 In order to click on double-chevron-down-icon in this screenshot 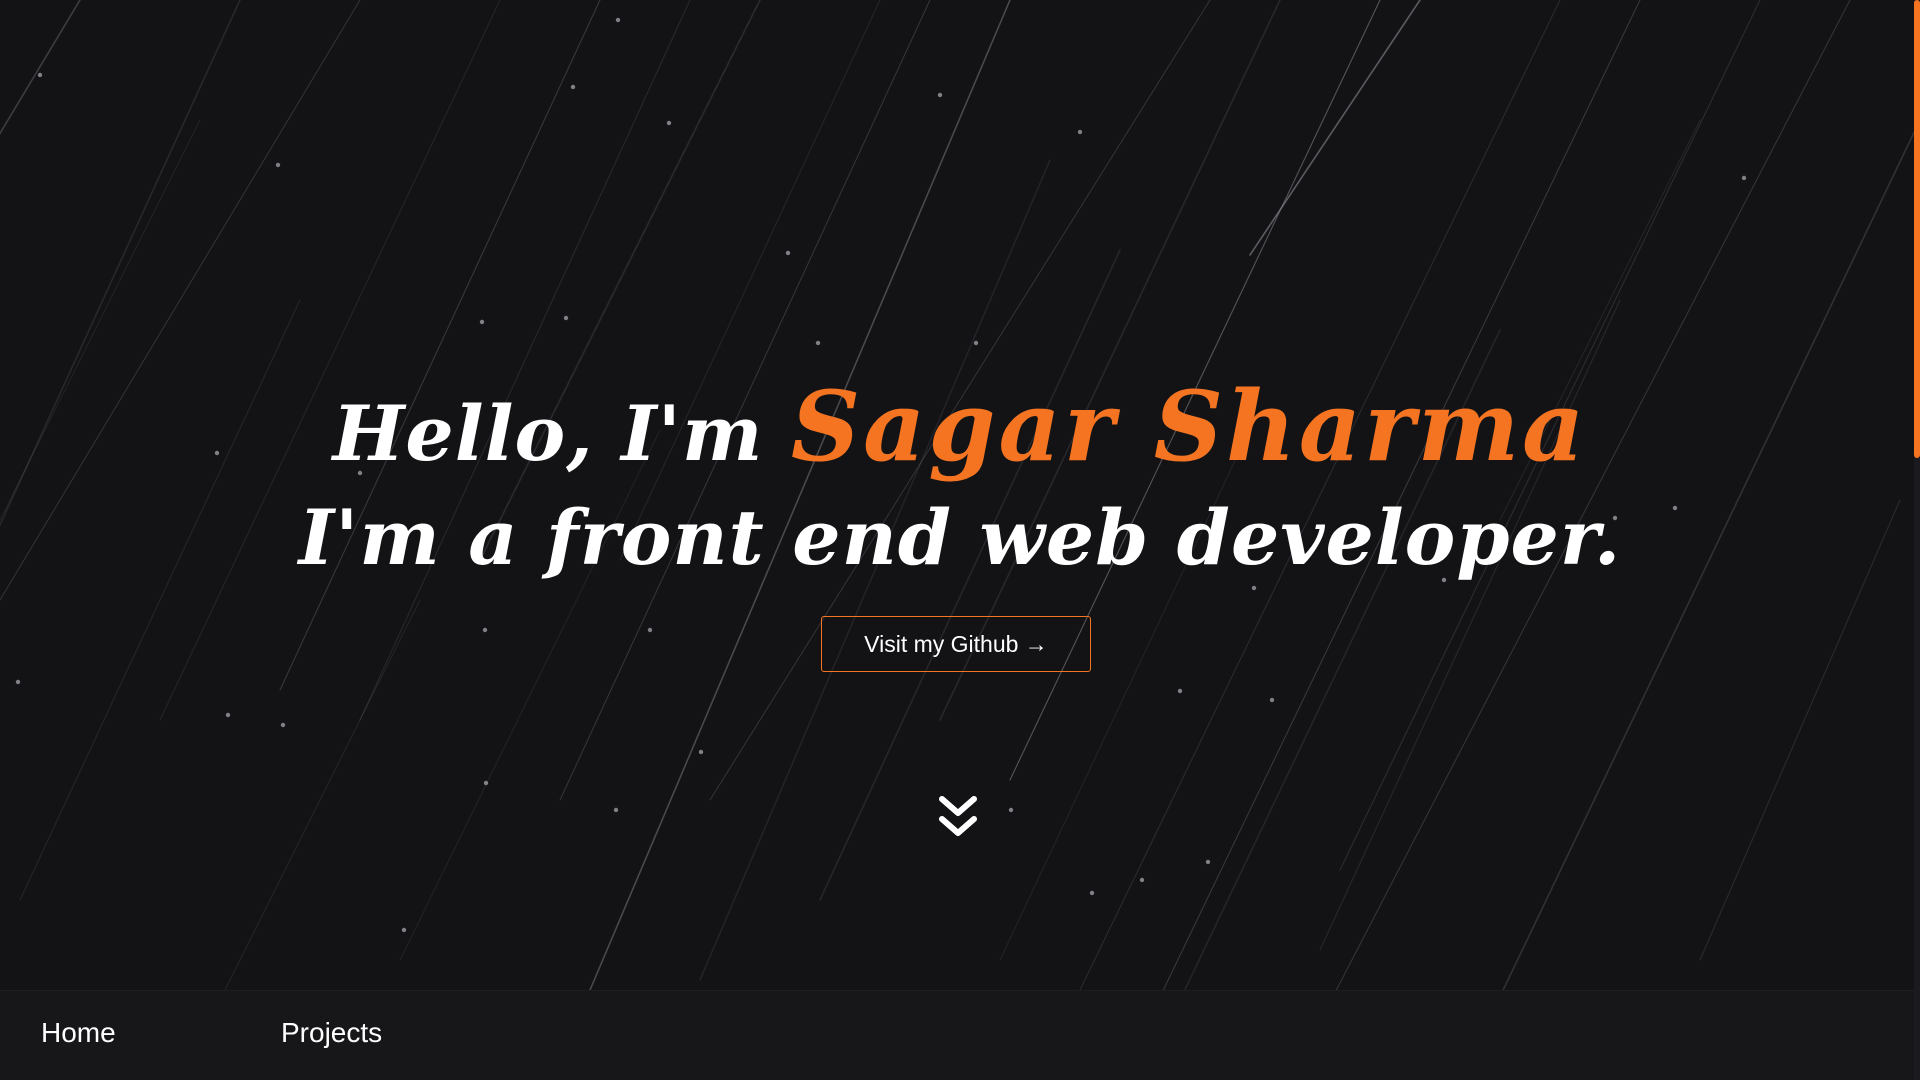, I will do `click(958, 817)`.